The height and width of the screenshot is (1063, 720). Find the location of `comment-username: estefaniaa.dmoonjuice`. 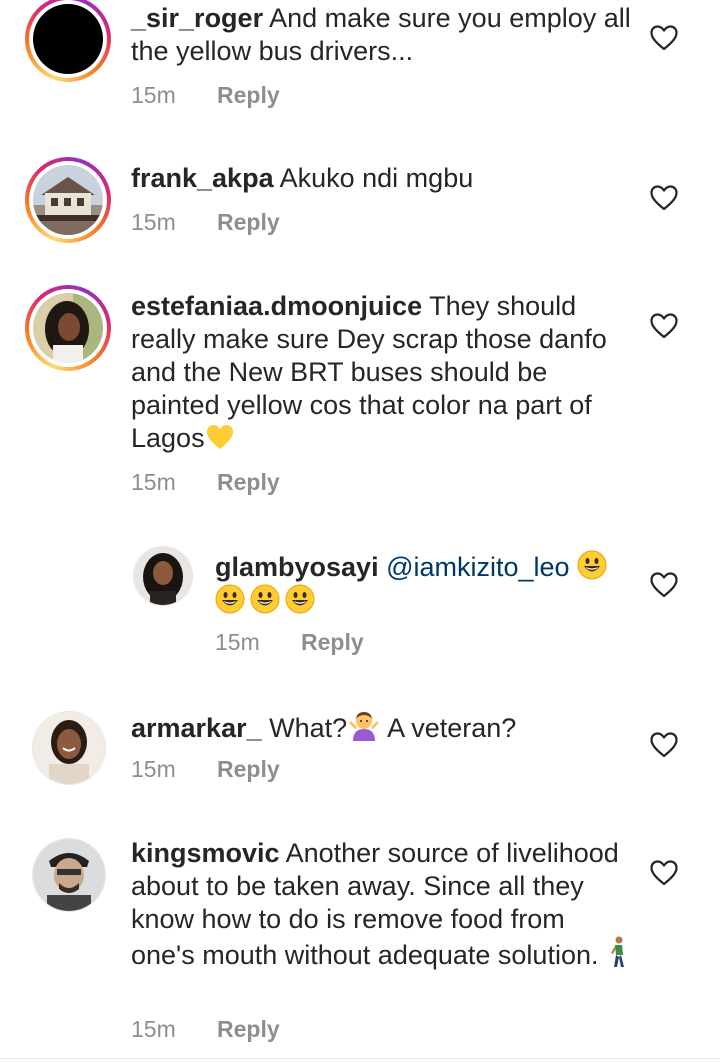

comment-username: estefaniaa.dmoonjuice is located at coordinates (276, 306).